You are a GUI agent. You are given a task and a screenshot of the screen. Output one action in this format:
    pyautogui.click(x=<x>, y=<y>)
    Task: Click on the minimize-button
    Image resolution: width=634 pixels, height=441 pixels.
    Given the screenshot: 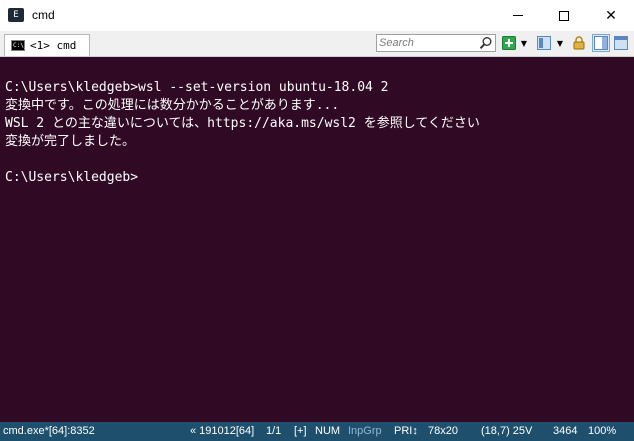 What is the action you would take?
    pyautogui.click(x=518, y=15)
    